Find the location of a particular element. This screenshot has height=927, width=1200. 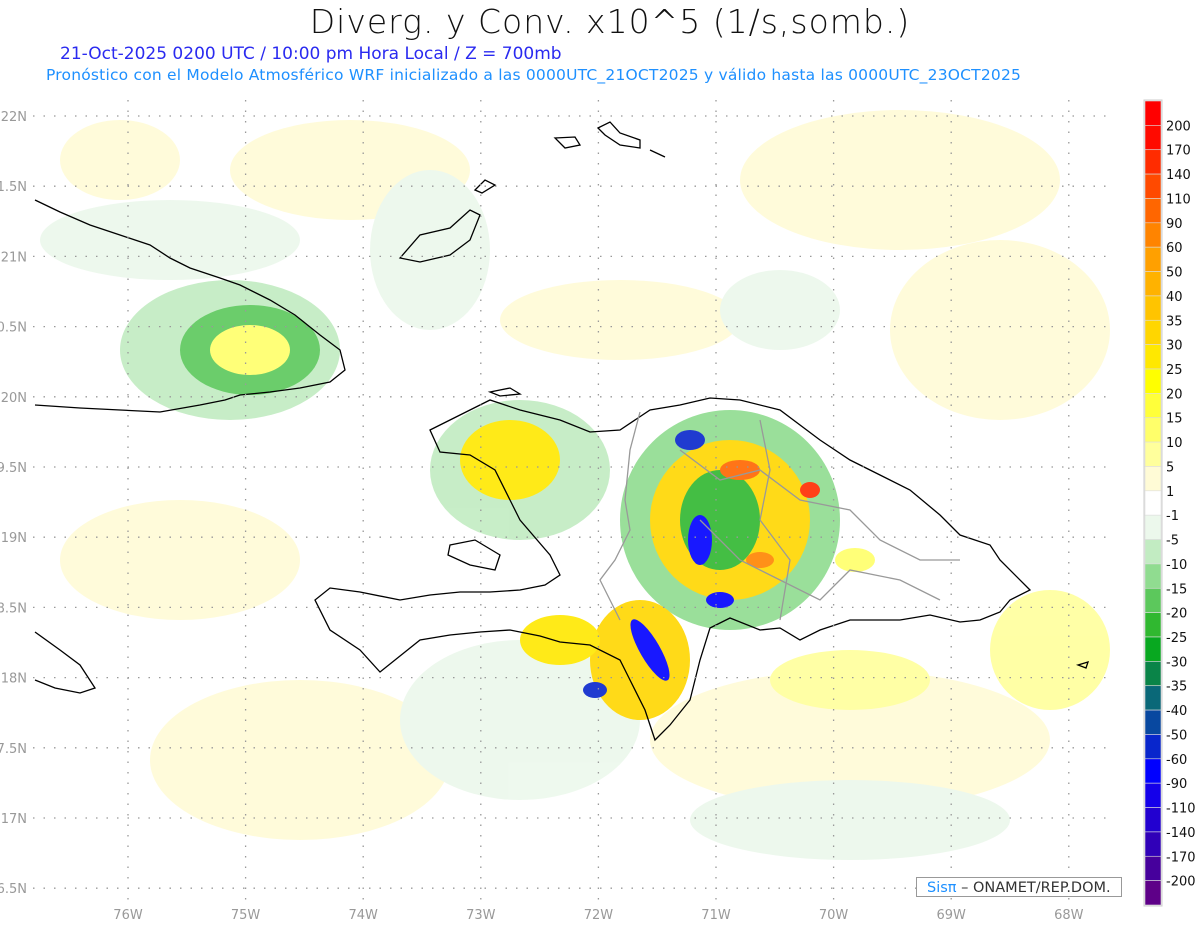

lon-label: 73W is located at coordinates (481, 915).